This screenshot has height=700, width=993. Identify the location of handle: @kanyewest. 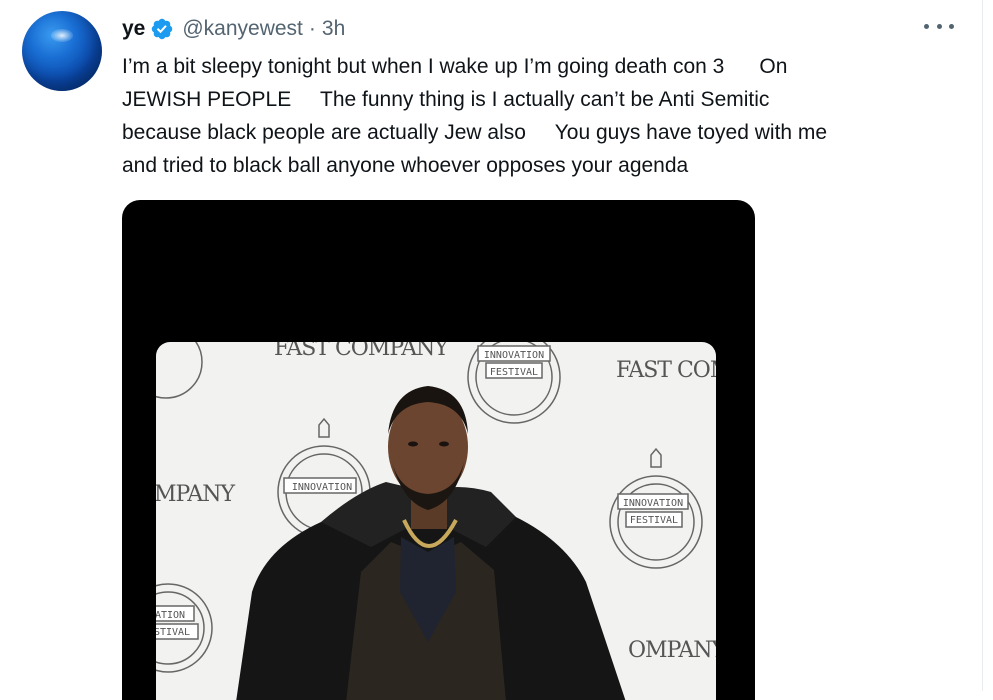
(242, 29).